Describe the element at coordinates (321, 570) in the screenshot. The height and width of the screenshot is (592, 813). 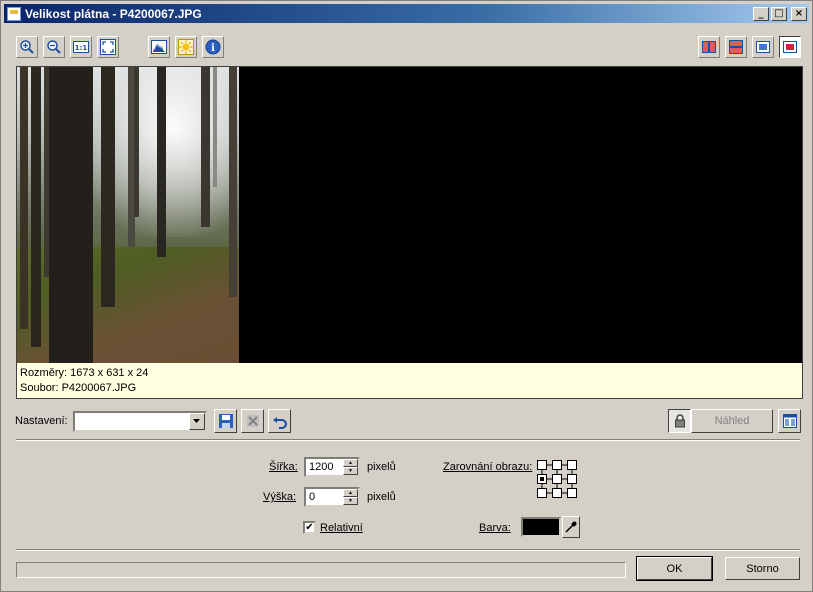
I see `progress-bar` at that location.